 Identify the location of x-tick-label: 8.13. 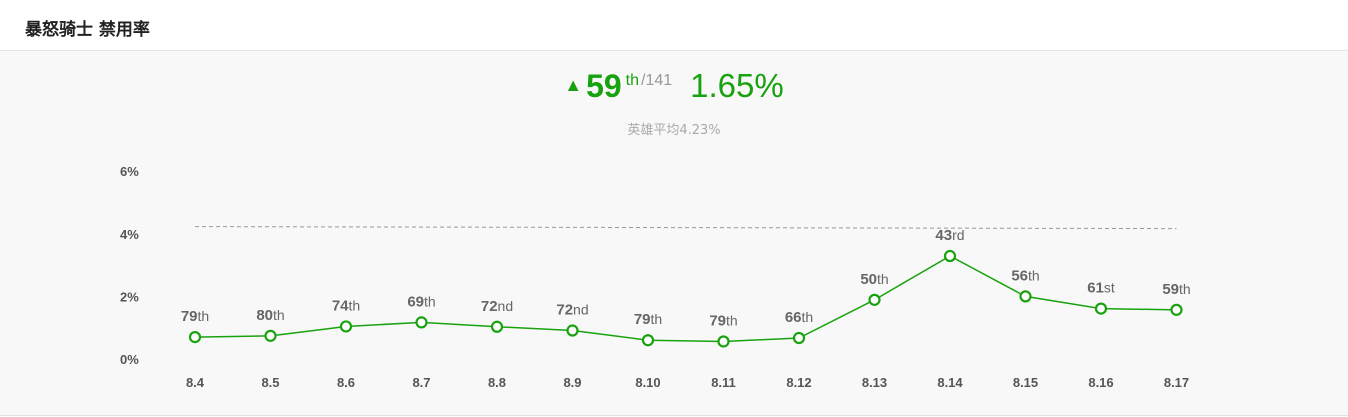
(874, 382).